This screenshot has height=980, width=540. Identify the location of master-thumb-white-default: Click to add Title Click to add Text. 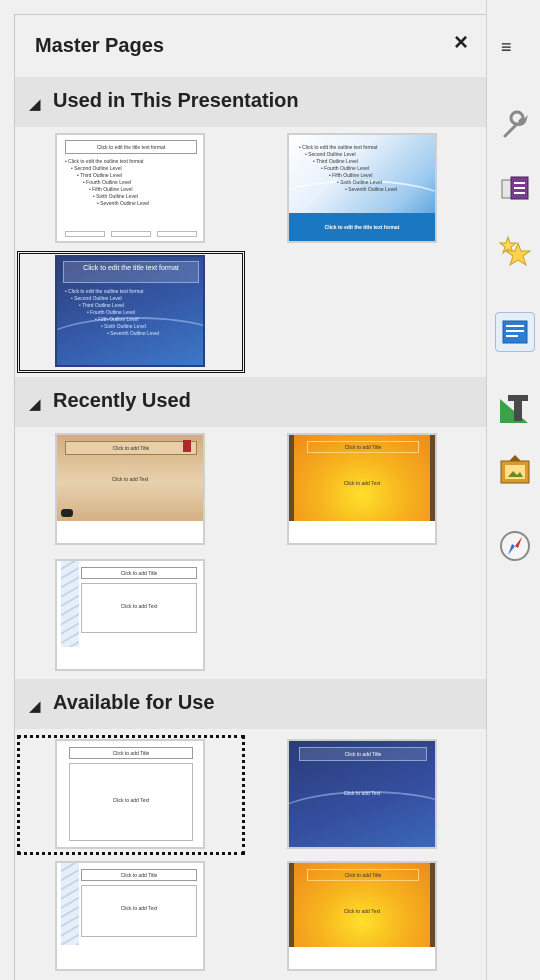
(130, 794).